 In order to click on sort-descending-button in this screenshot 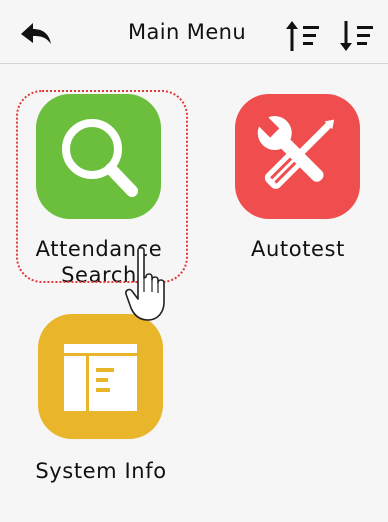, I will do `click(357, 36)`.